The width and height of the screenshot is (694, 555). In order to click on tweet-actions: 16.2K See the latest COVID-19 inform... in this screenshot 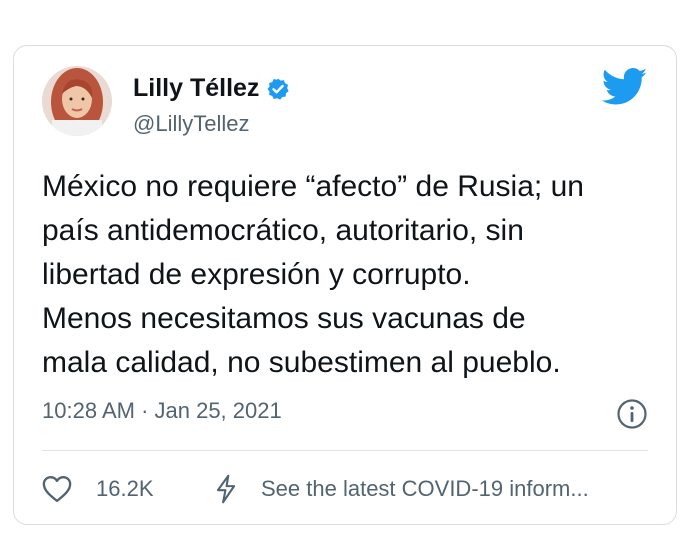, I will do `click(352, 490)`.